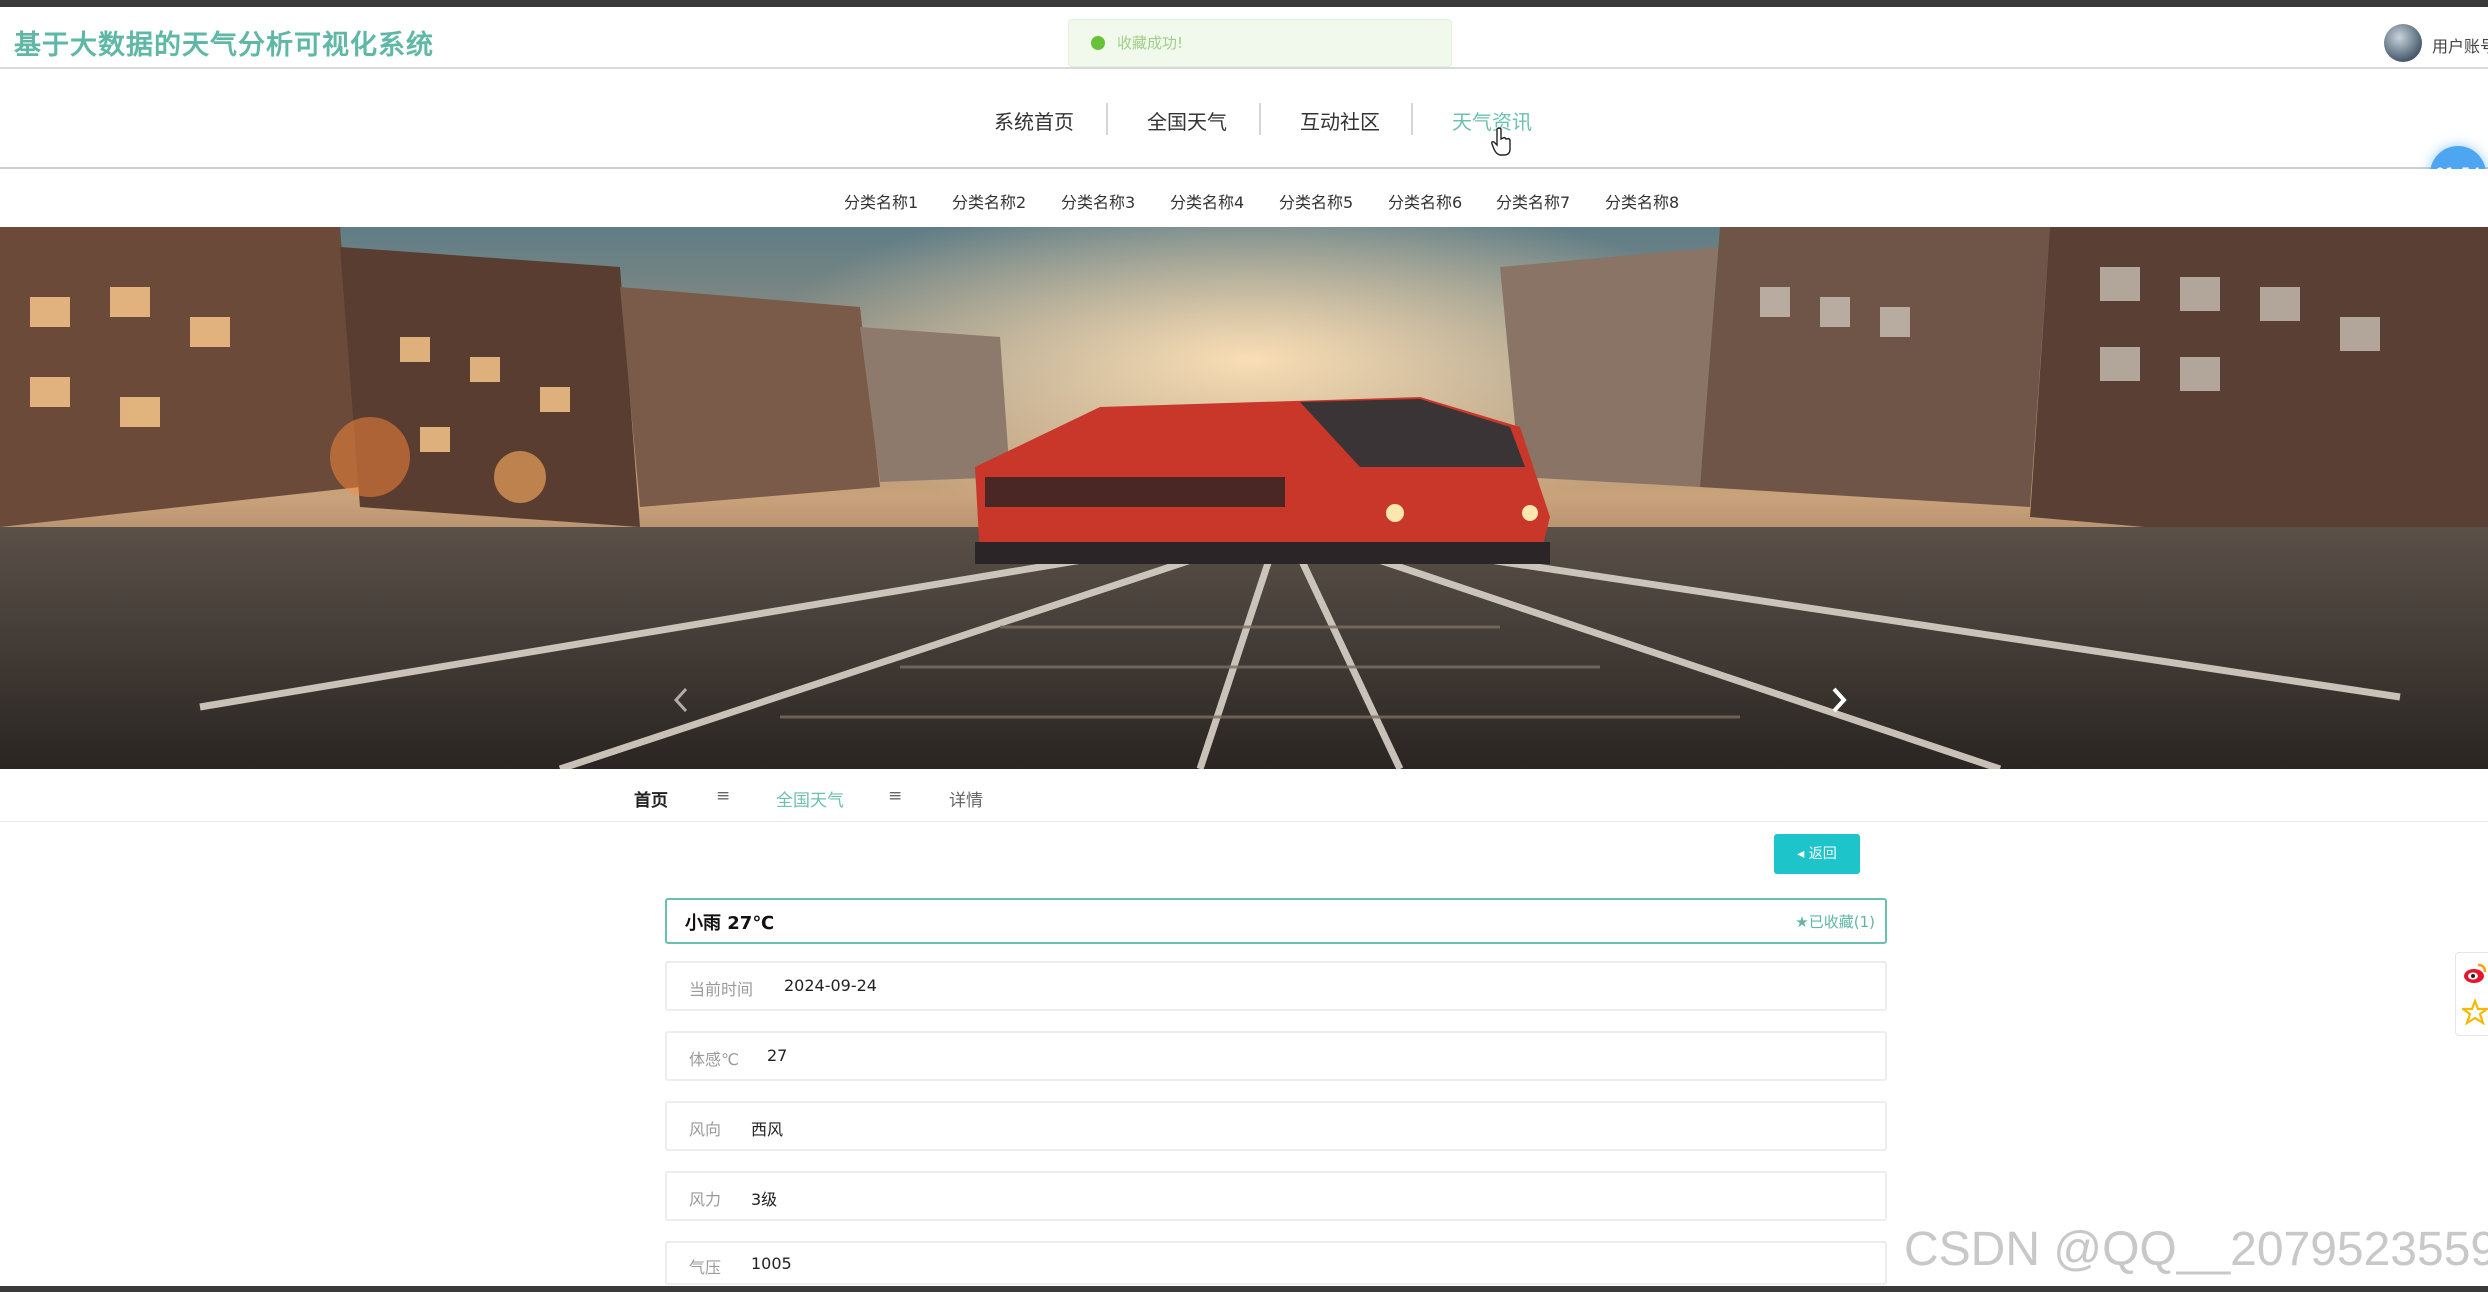 The width and height of the screenshot is (2488, 1292). I want to click on row-value: 西风, so click(767, 1129).